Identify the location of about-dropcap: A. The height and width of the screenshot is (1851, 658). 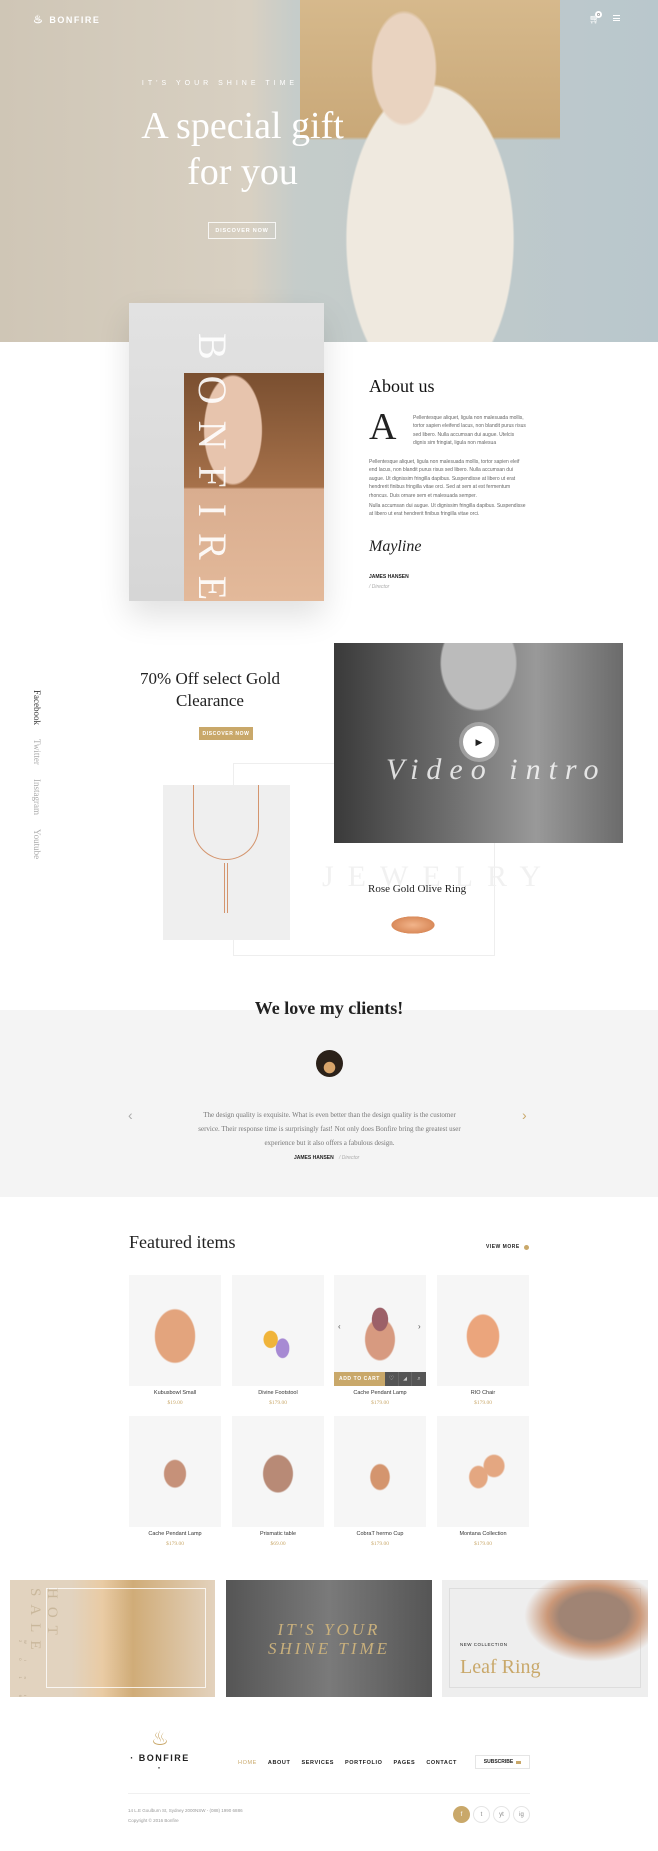
(383, 427).